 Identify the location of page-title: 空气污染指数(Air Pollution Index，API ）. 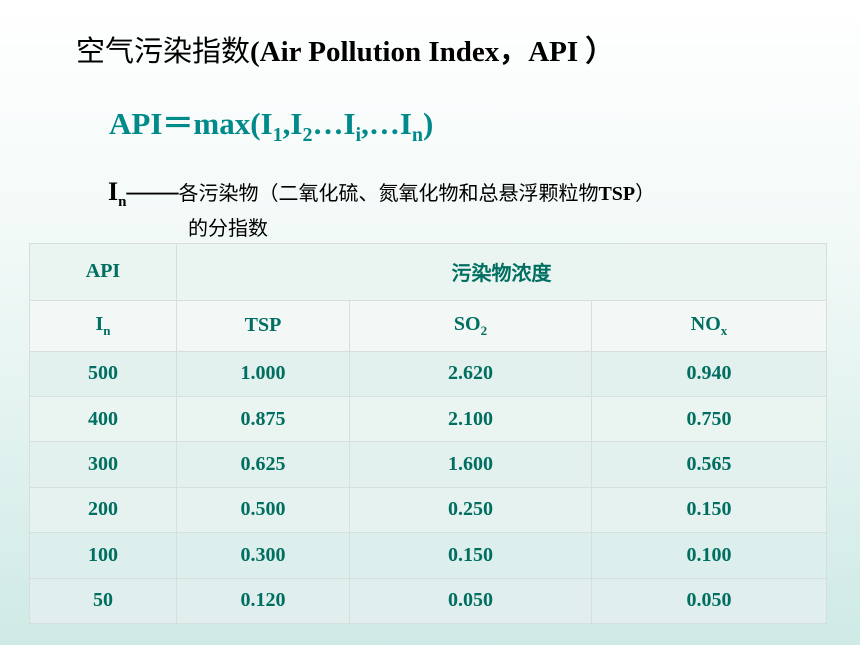
(345, 49).